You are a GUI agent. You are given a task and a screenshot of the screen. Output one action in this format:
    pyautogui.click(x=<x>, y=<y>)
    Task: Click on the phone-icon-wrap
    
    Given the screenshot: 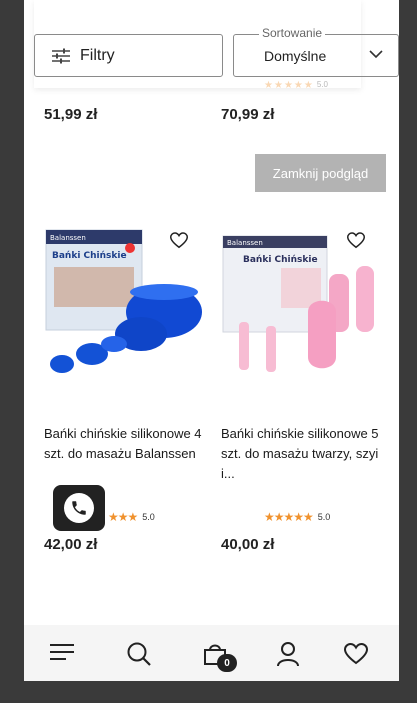 What is the action you would take?
    pyautogui.click(x=79, y=508)
    